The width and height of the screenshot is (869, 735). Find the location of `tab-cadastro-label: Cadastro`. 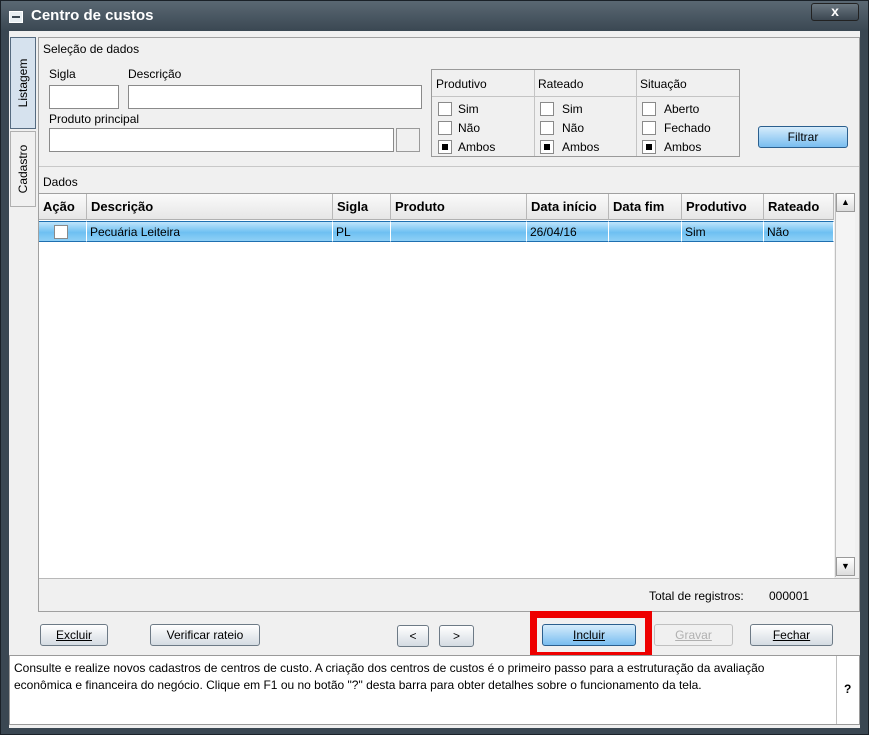

tab-cadastro-label: Cadastro is located at coordinates (23, 169).